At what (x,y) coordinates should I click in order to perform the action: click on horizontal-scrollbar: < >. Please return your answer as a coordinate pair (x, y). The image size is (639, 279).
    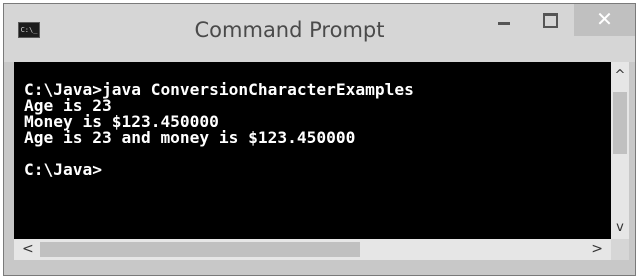
    Looking at the image, I should click on (312, 249).